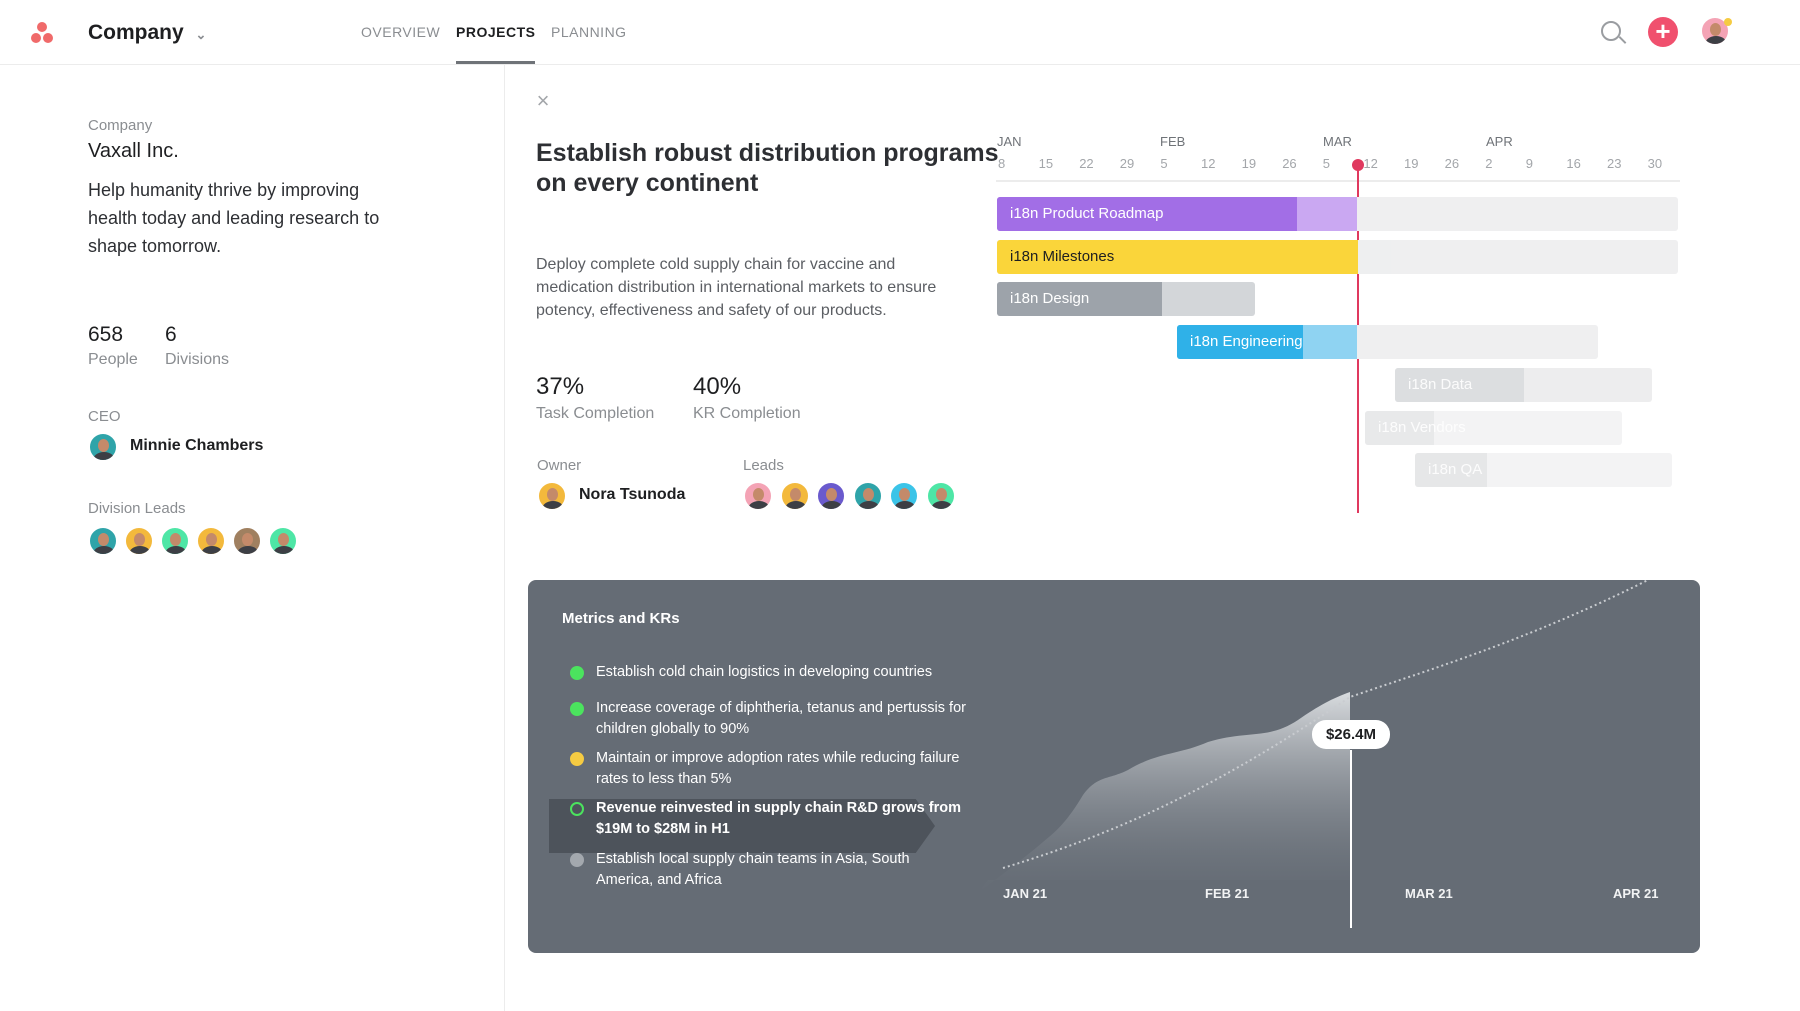  Describe the element at coordinates (1529, 163) in the screenshot. I see `day-label: 9` at that location.